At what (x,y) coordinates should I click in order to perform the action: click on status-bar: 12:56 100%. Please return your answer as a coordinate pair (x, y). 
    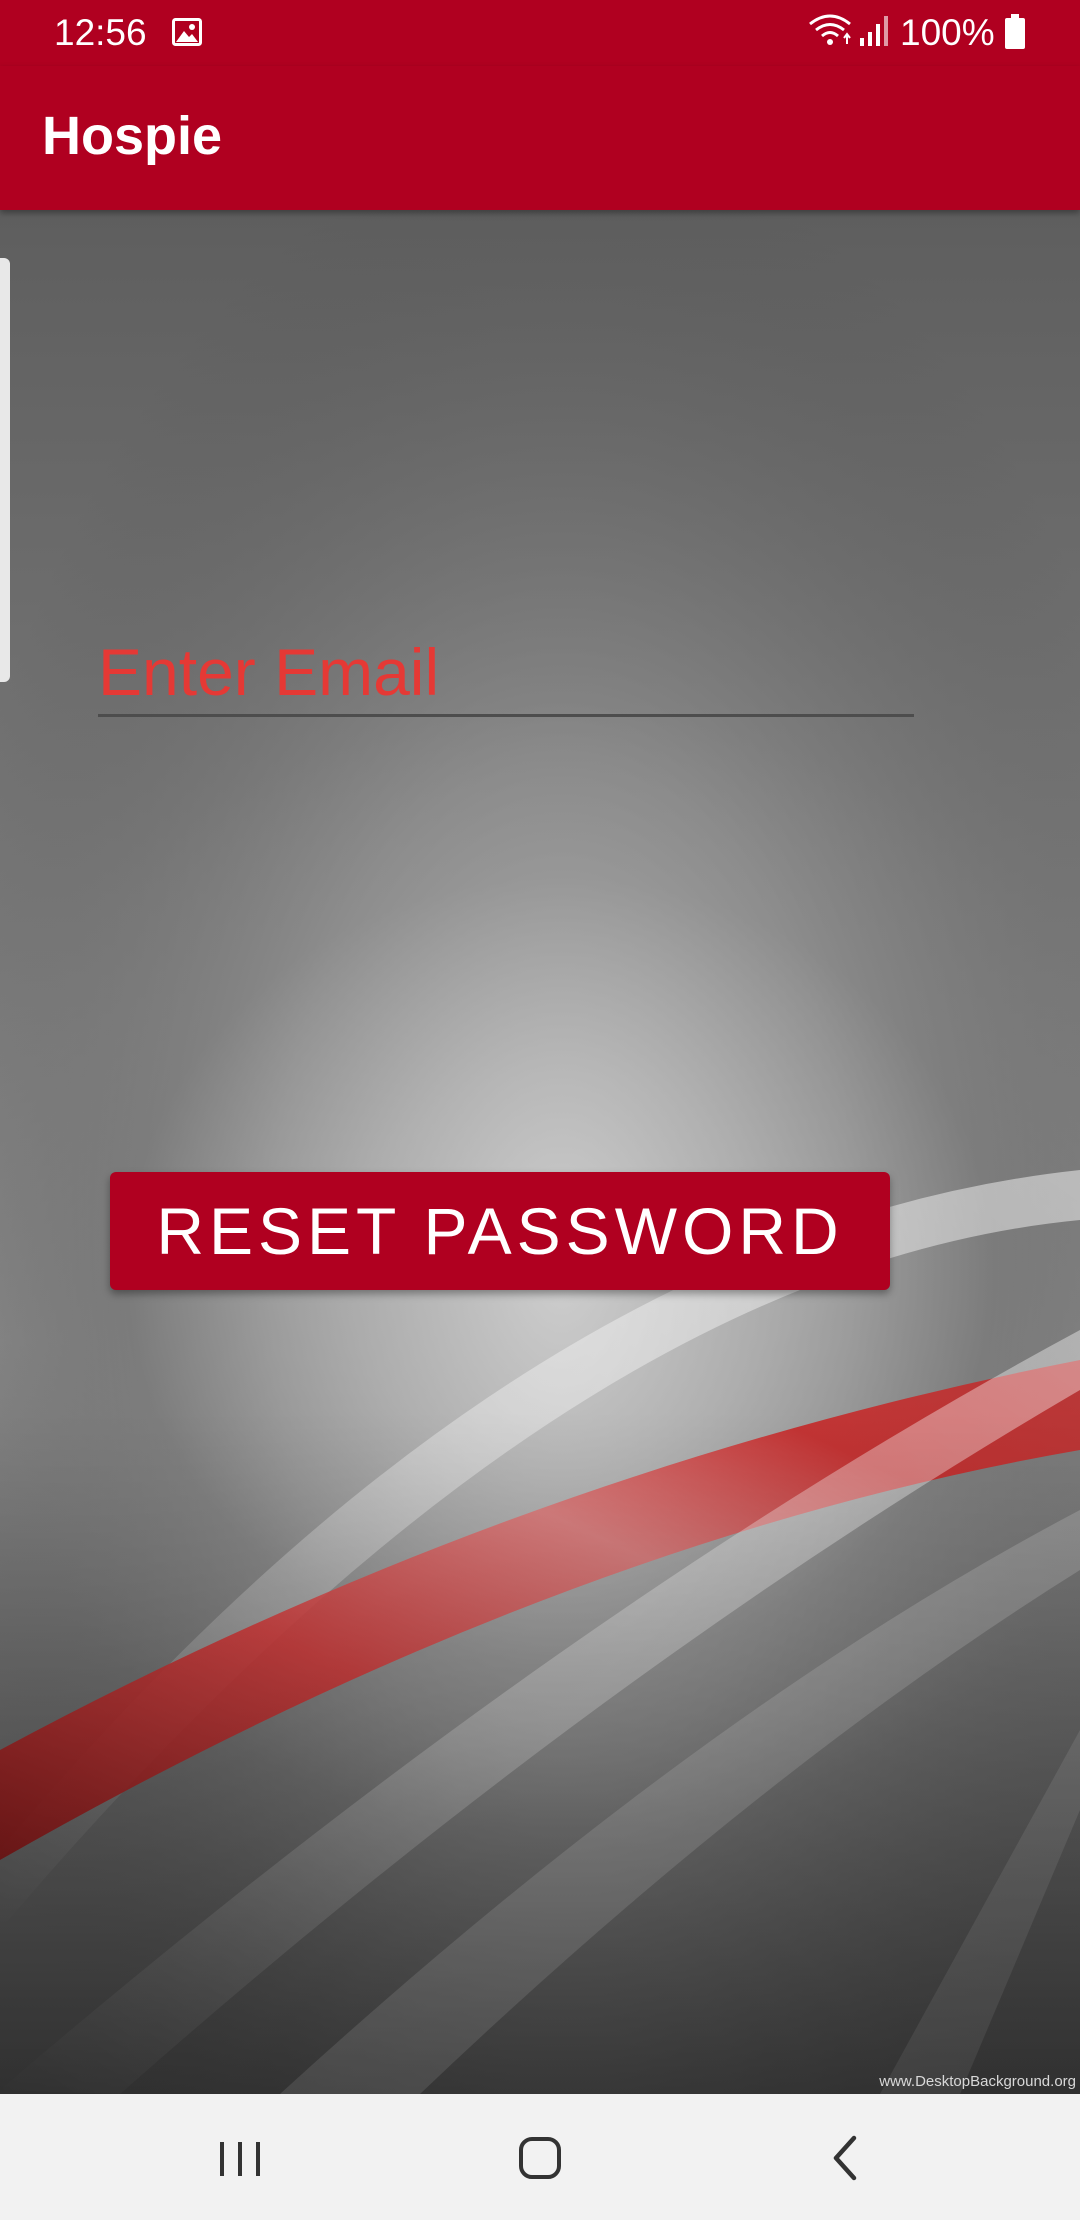
    Looking at the image, I should click on (540, 33).